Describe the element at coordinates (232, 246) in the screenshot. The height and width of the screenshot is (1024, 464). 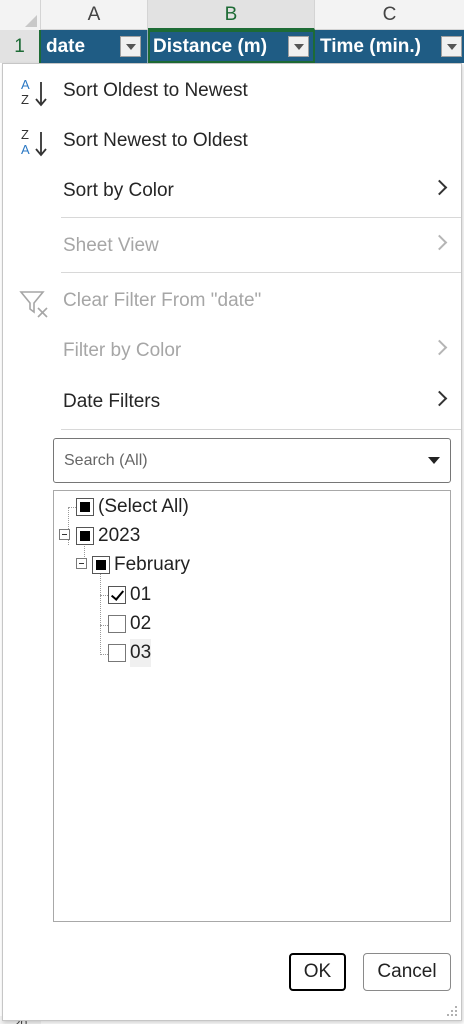
I see `sheet-view: Sheet View` at that location.